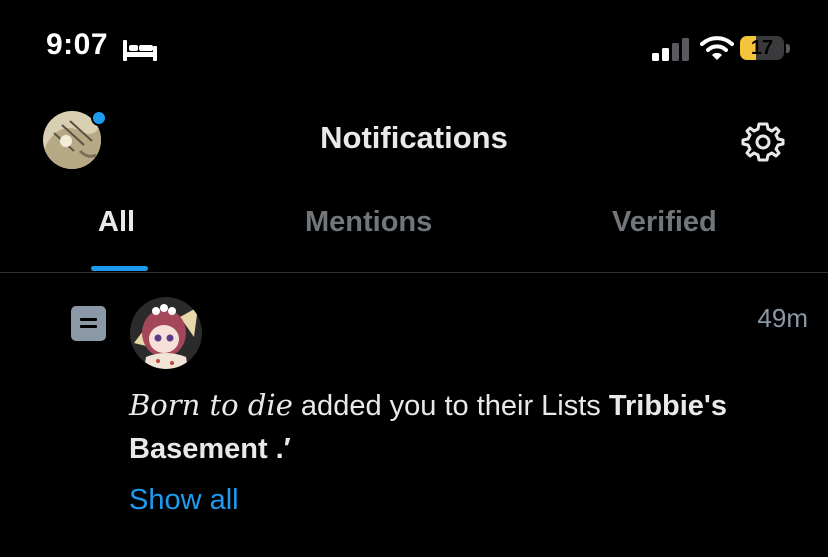 The image size is (828, 557). What do you see at coordinates (366, 450) in the screenshot?
I see `obscured-text` at bounding box center [366, 450].